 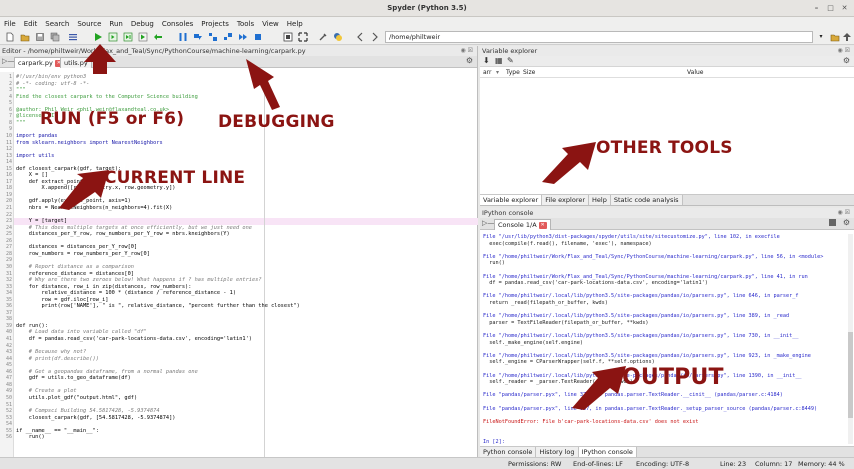 I want to click on menu-projects: Projects, so click(x=215, y=24).